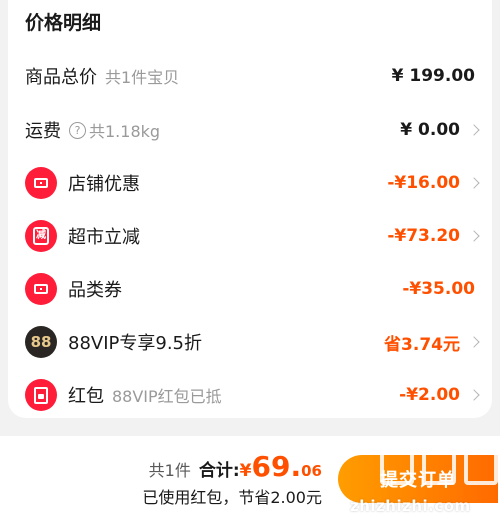  Describe the element at coordinates (250, 395) in the screenshot. I see `row-red-packet: 红包 88VIP红包已抵 -¥2.00` at that location.